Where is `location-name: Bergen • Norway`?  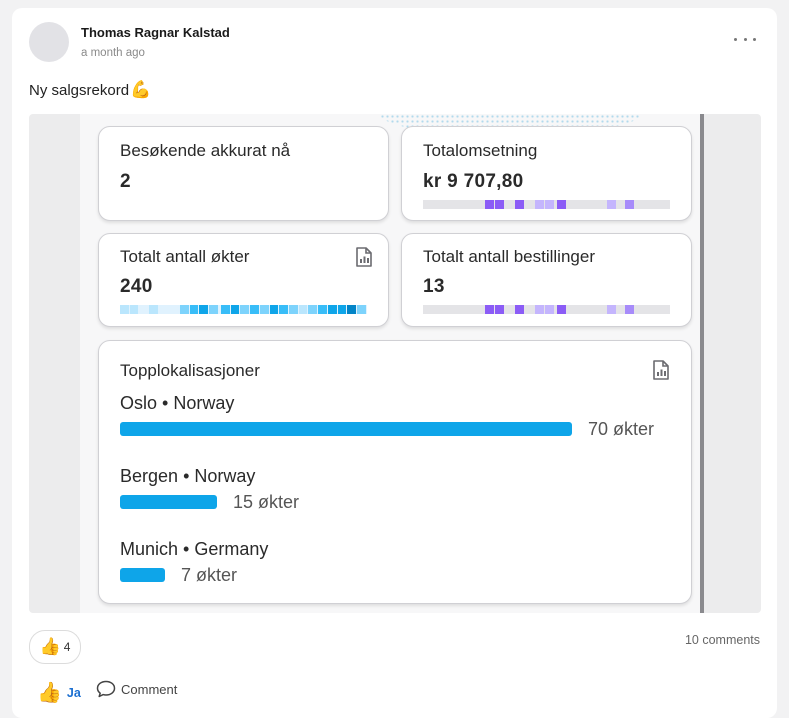 location-name: Bergen • Norway is located at coordinates (187, 476).